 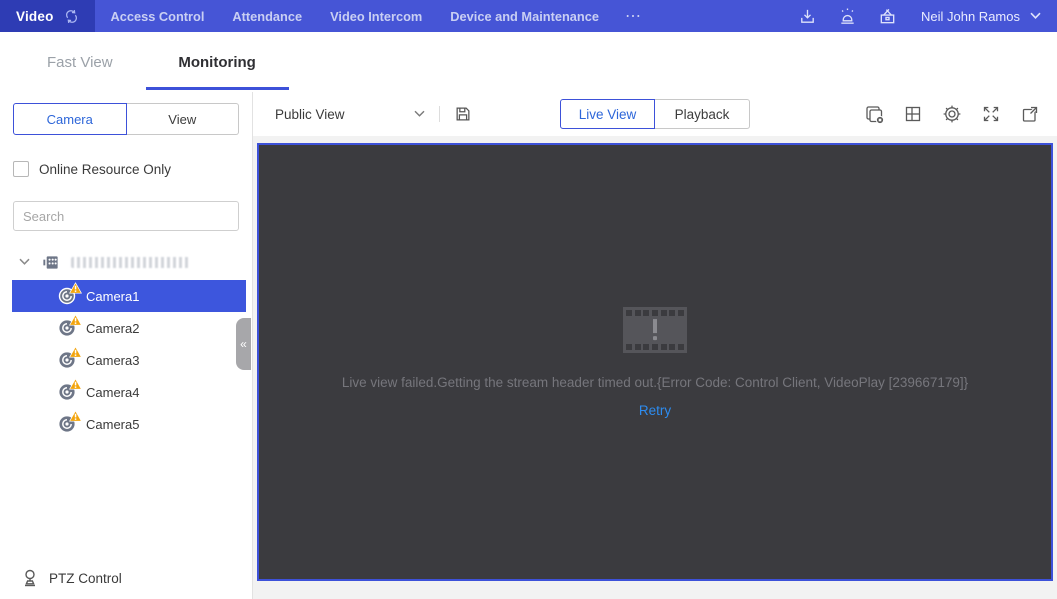 I want to click on save-view-icon, so click(x=463, y=114).